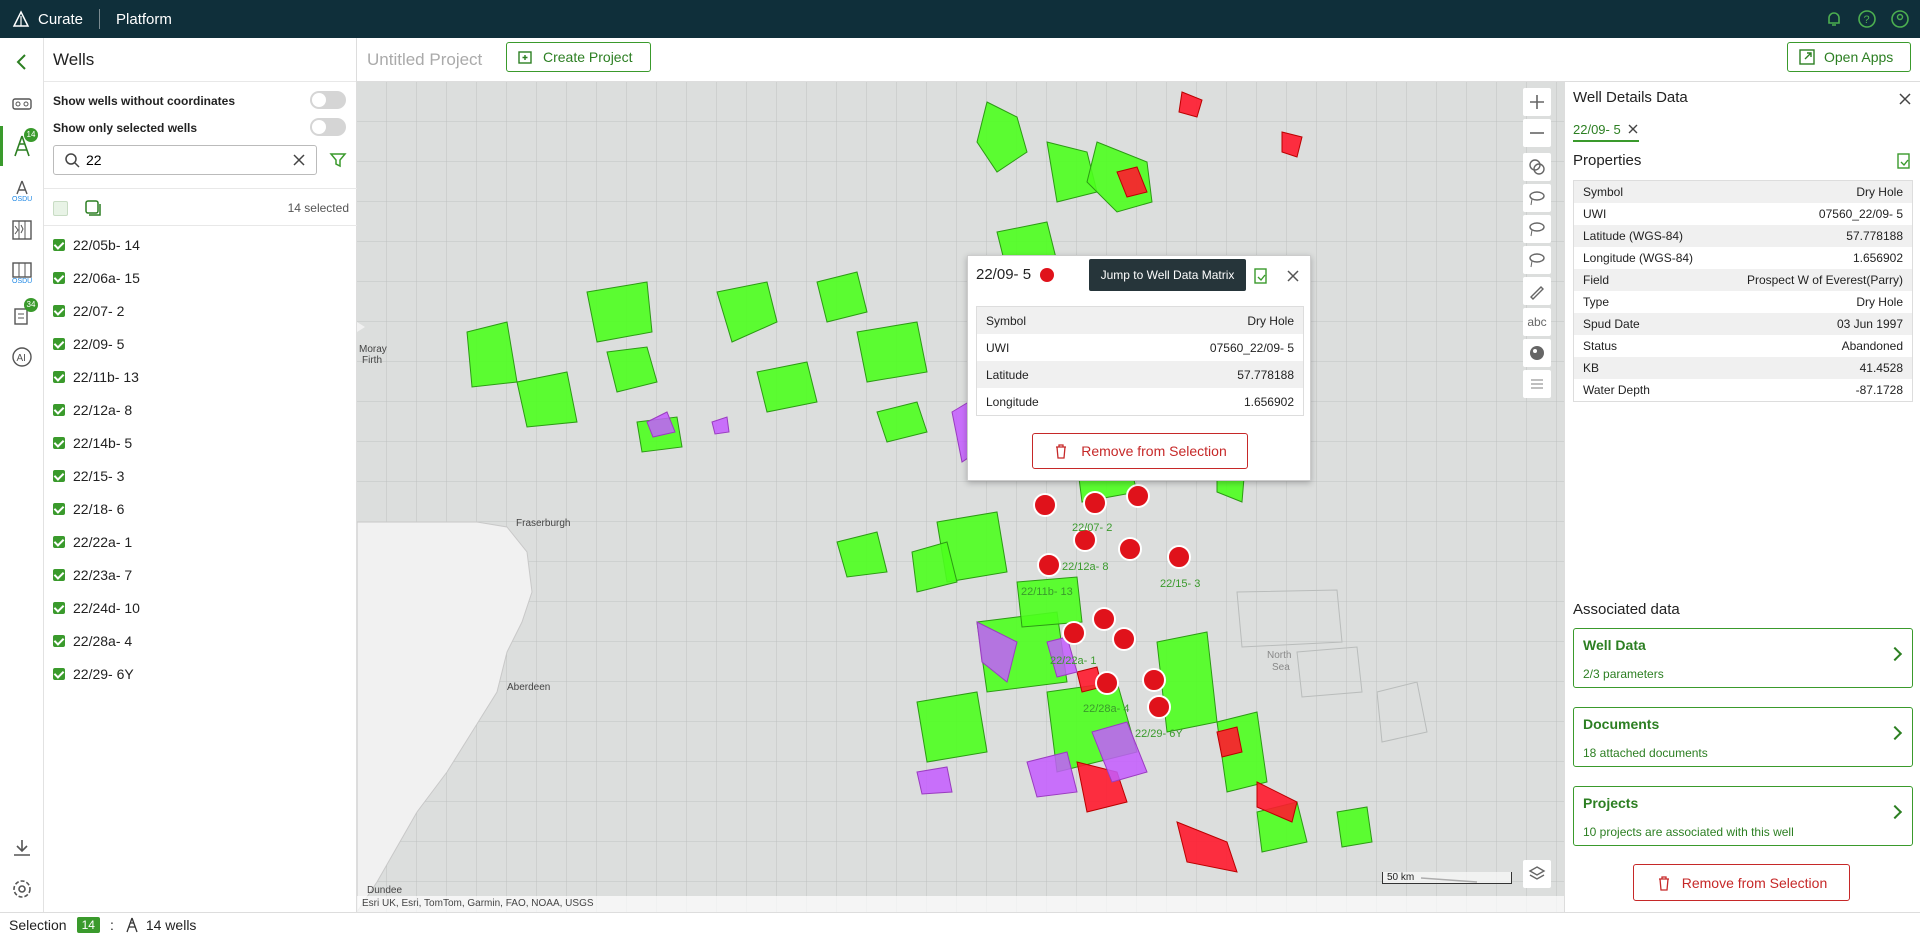 The width and height of the screenshot is (1920, 937). I want to click on well-list-item: 22/22a- 1, so click(200, 541).